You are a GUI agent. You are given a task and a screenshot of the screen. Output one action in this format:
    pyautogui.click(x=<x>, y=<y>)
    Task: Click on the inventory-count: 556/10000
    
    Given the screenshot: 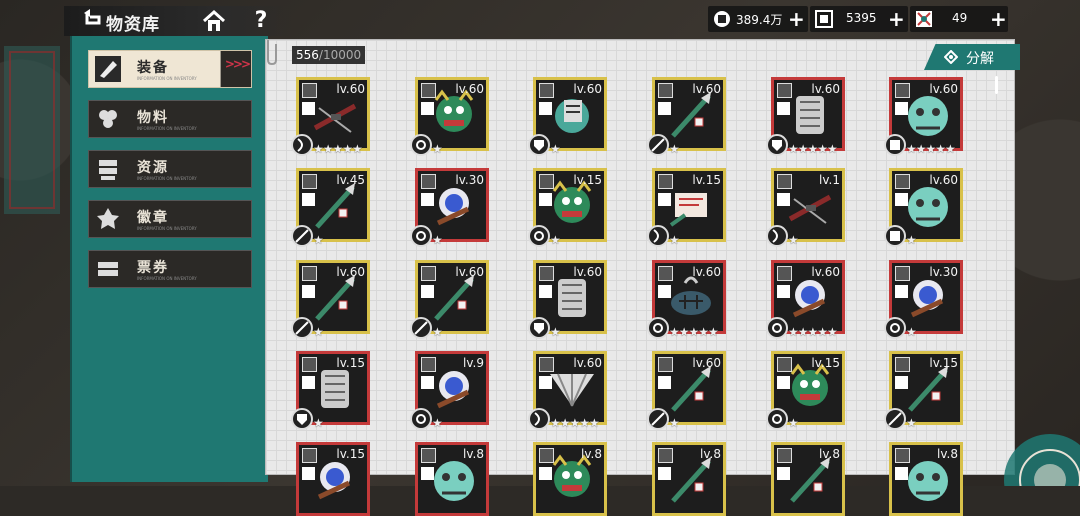 What is the action you would take?
    pyautogui.click(x=329, y=55)
    